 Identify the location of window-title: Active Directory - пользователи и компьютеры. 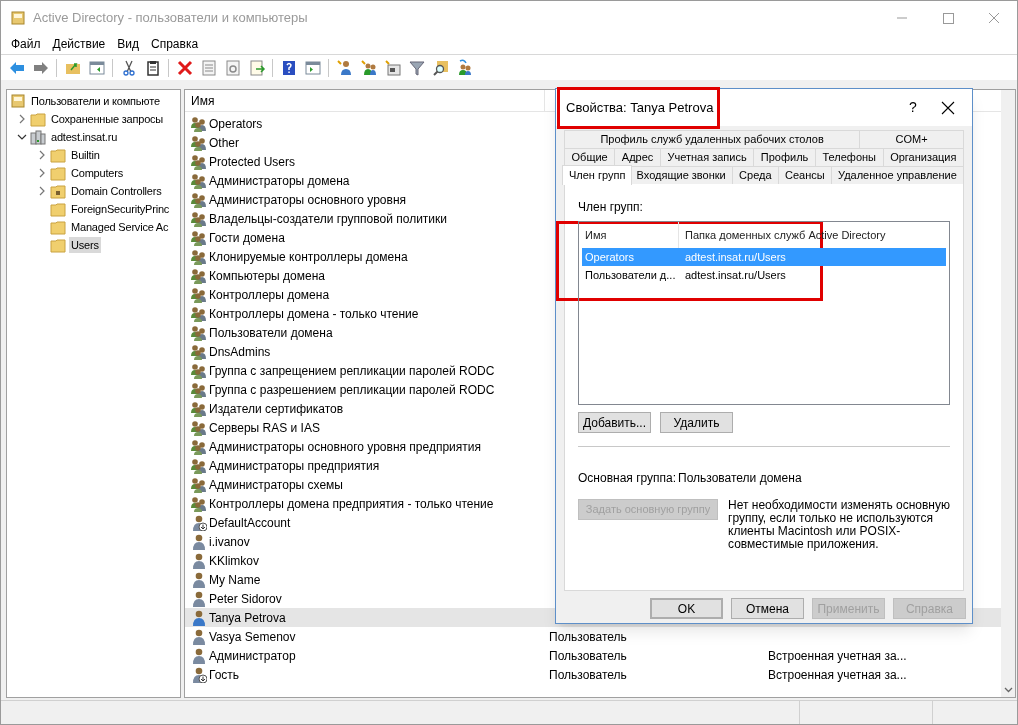
(170, 17).